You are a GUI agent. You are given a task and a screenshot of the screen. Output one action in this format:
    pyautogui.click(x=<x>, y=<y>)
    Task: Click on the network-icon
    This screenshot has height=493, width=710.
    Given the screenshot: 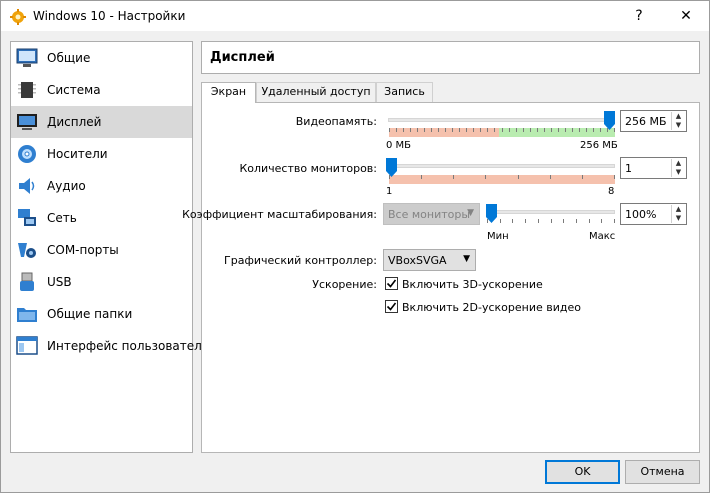 What is the action you would take?
    pyautogui.click(x=27, y=218)
    